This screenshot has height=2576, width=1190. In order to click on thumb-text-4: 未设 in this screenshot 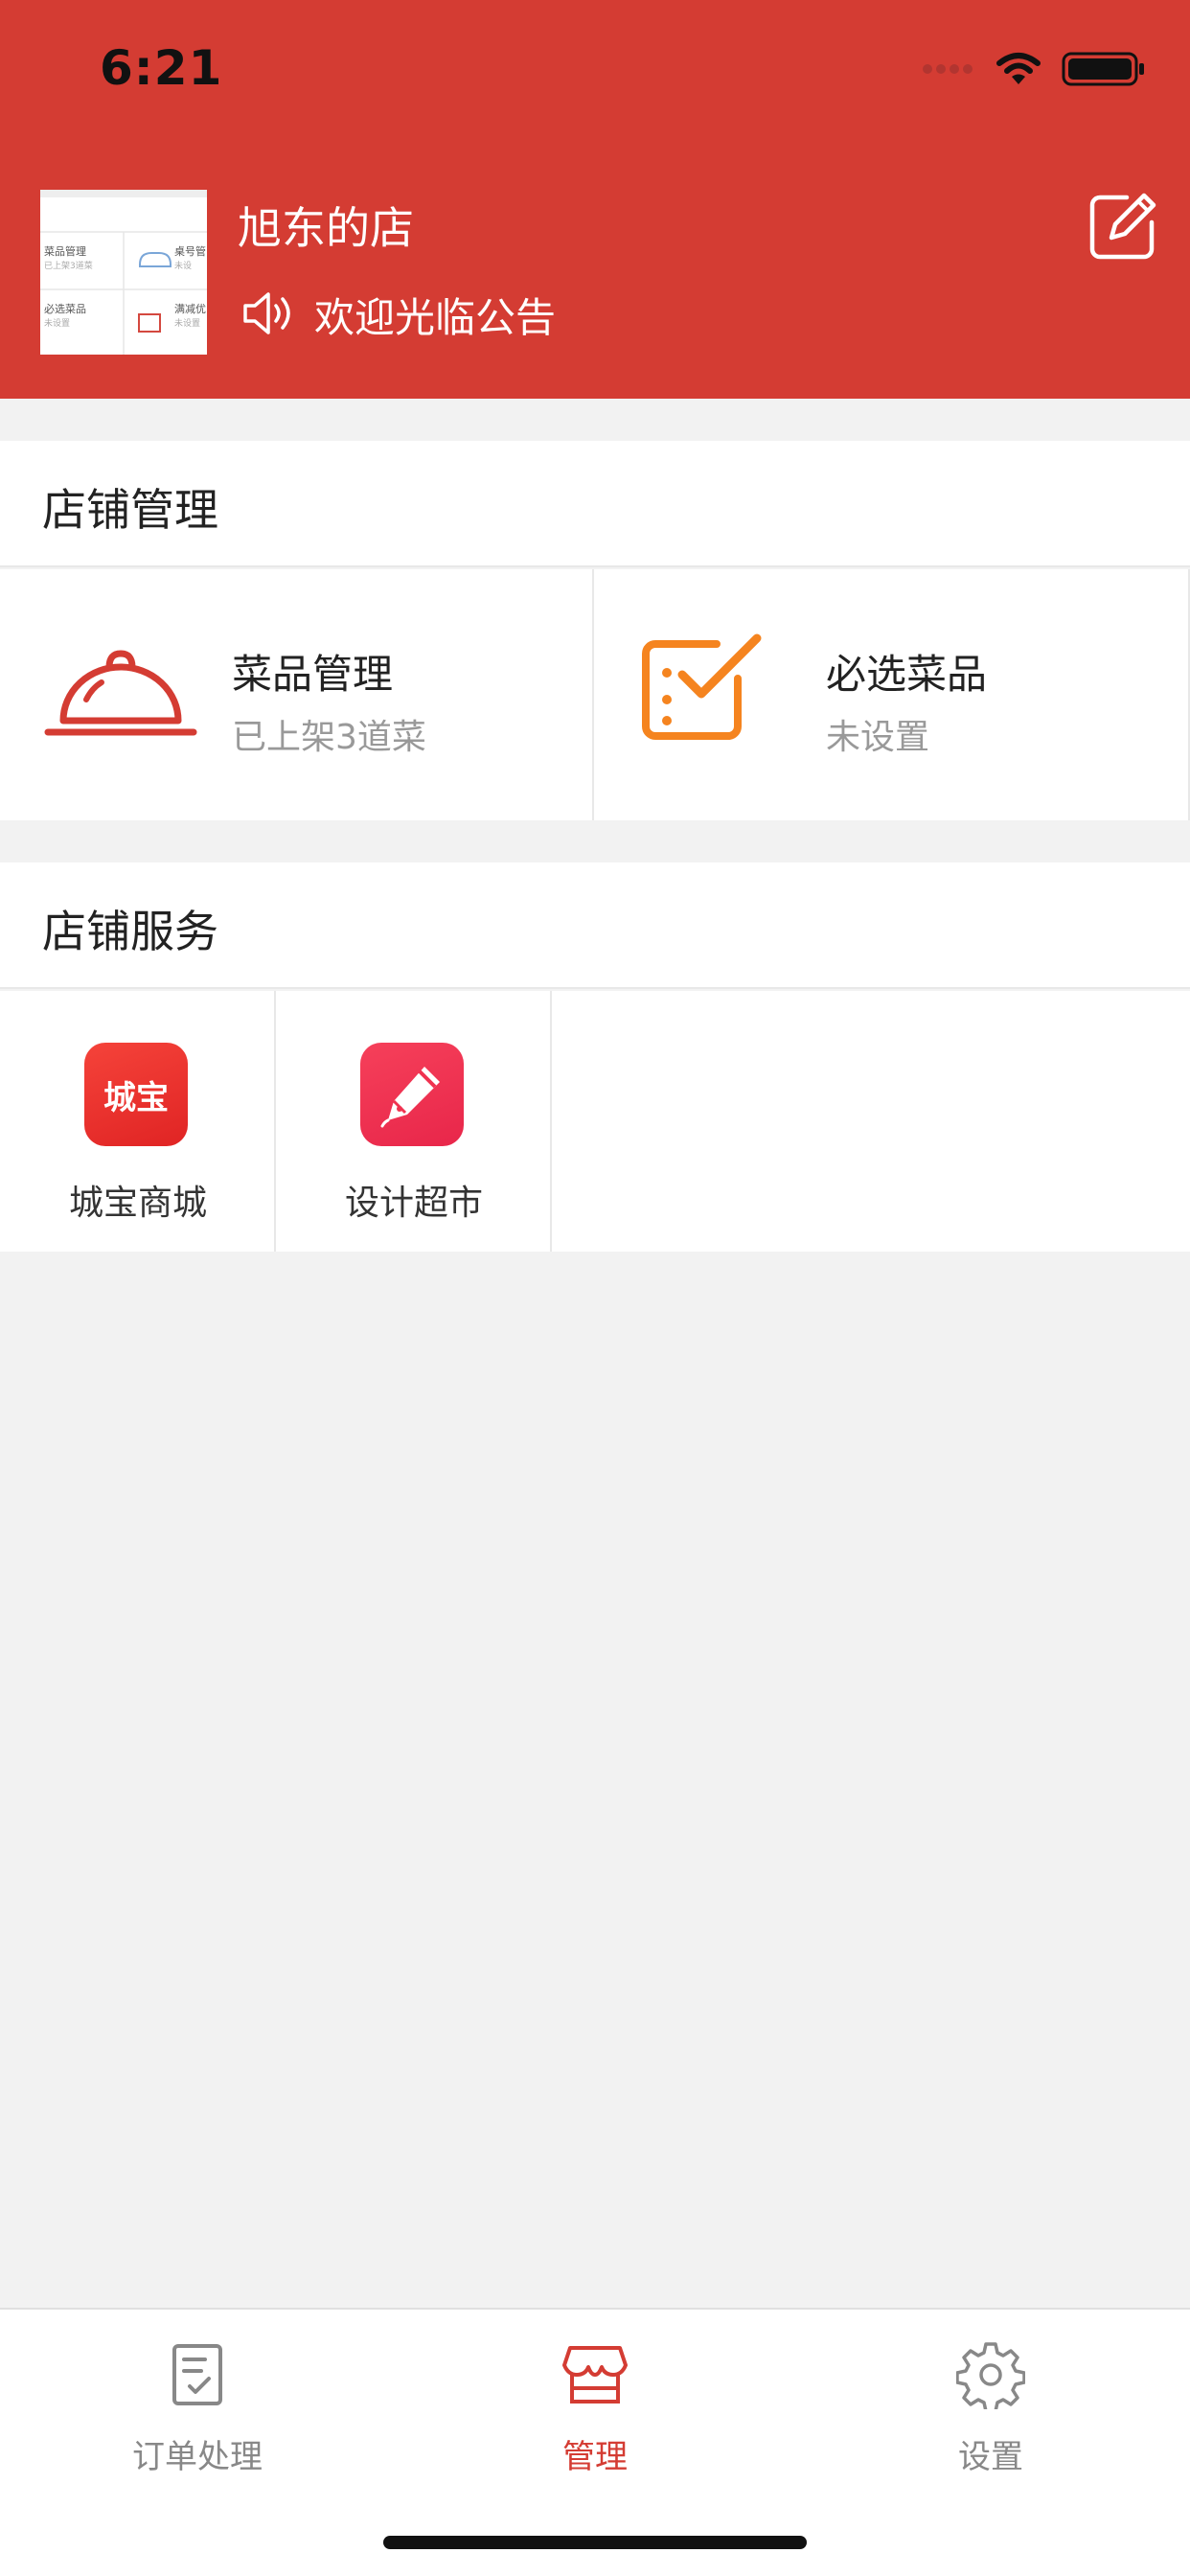, I will do `click(183, 266)`.